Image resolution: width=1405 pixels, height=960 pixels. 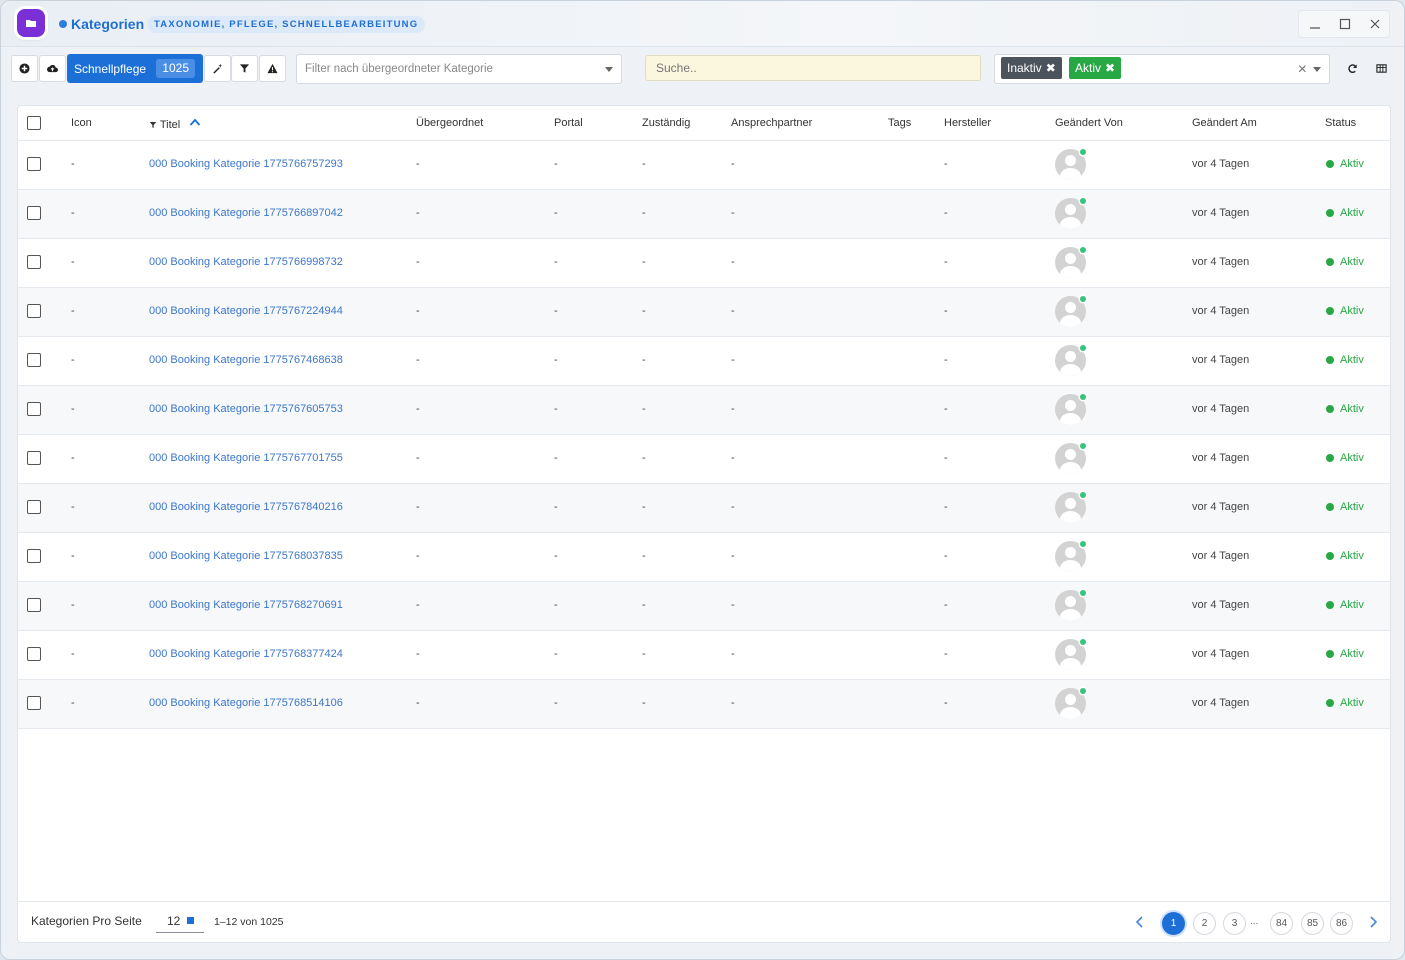 I want to click on row-title-link: 000 Booking Kategorie 1775767701755, so click(x=246, y=458).